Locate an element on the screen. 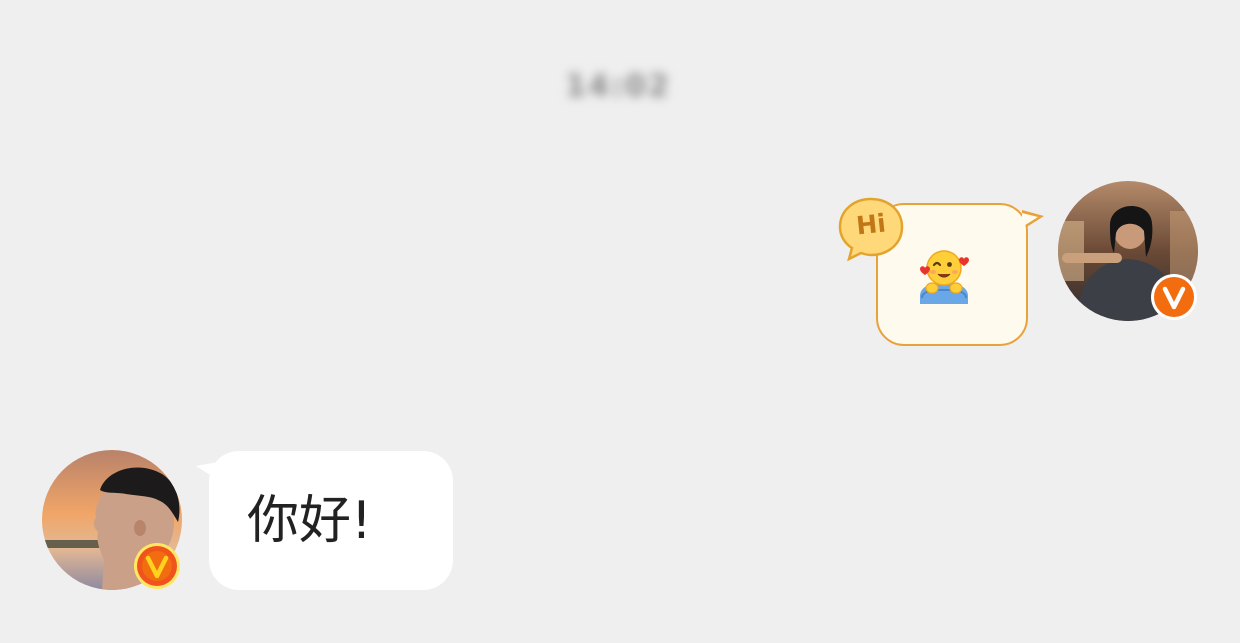 The image size is (1240, 643). timestamp-text: 14:02 is located at coordinates (618, 86).